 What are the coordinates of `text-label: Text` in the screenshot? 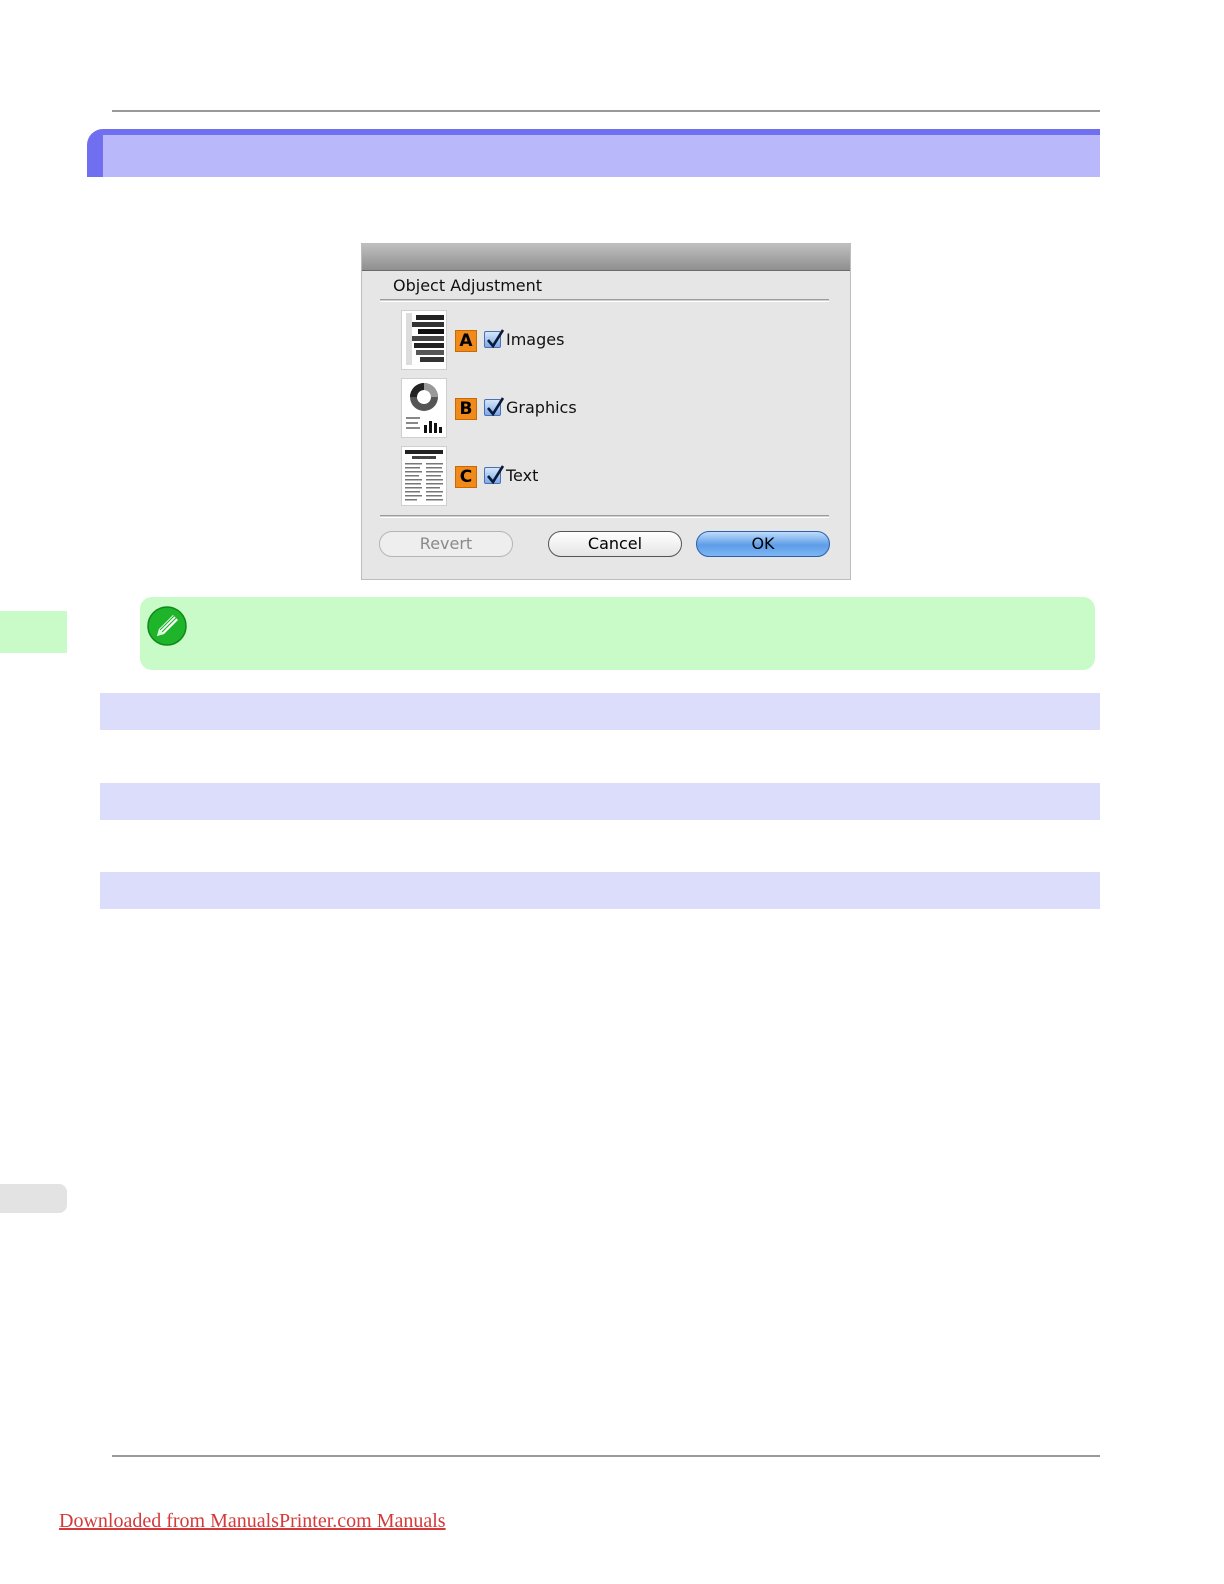 It's located at (522, 475).